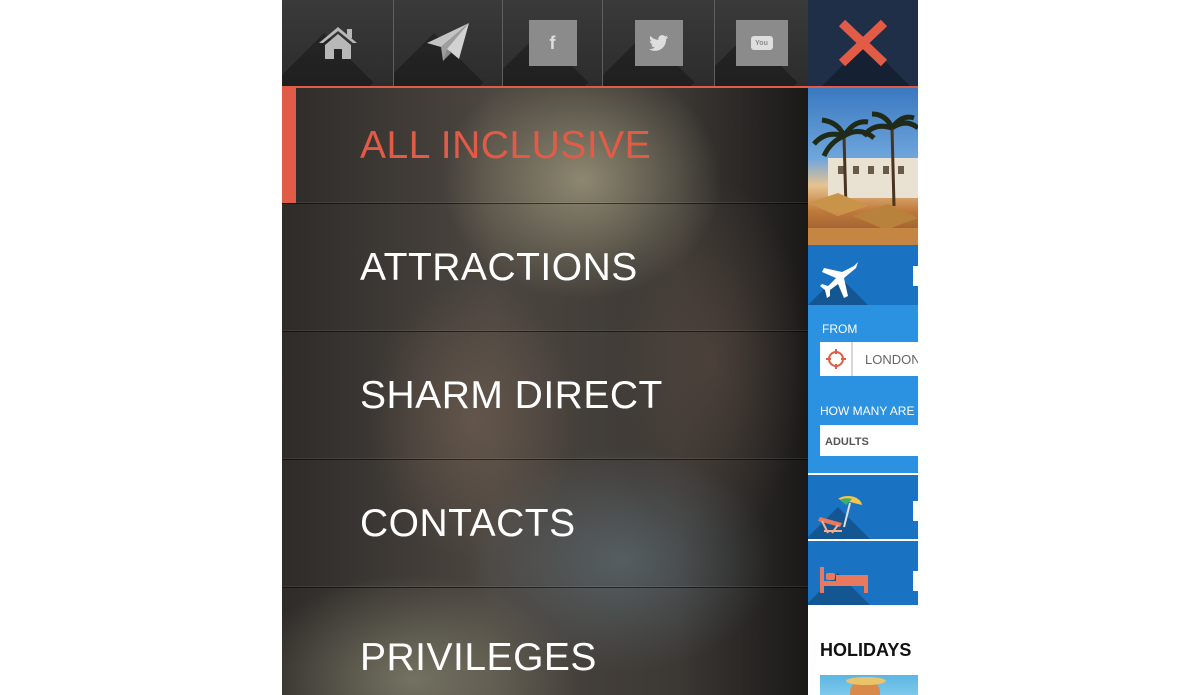 Image resolution: width=1200 pixels, height=695 pixels. What do you see at coordinates (891, 359) in the screenshot?
I see `from-value: LONDON` at bounding box center [891, 359].